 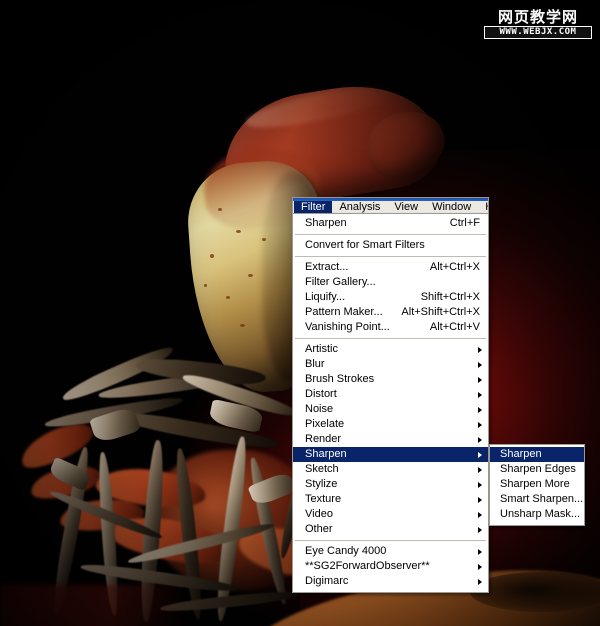 I want to click on submenu-item-label: Sharpen More, so click(x=535, y=484).